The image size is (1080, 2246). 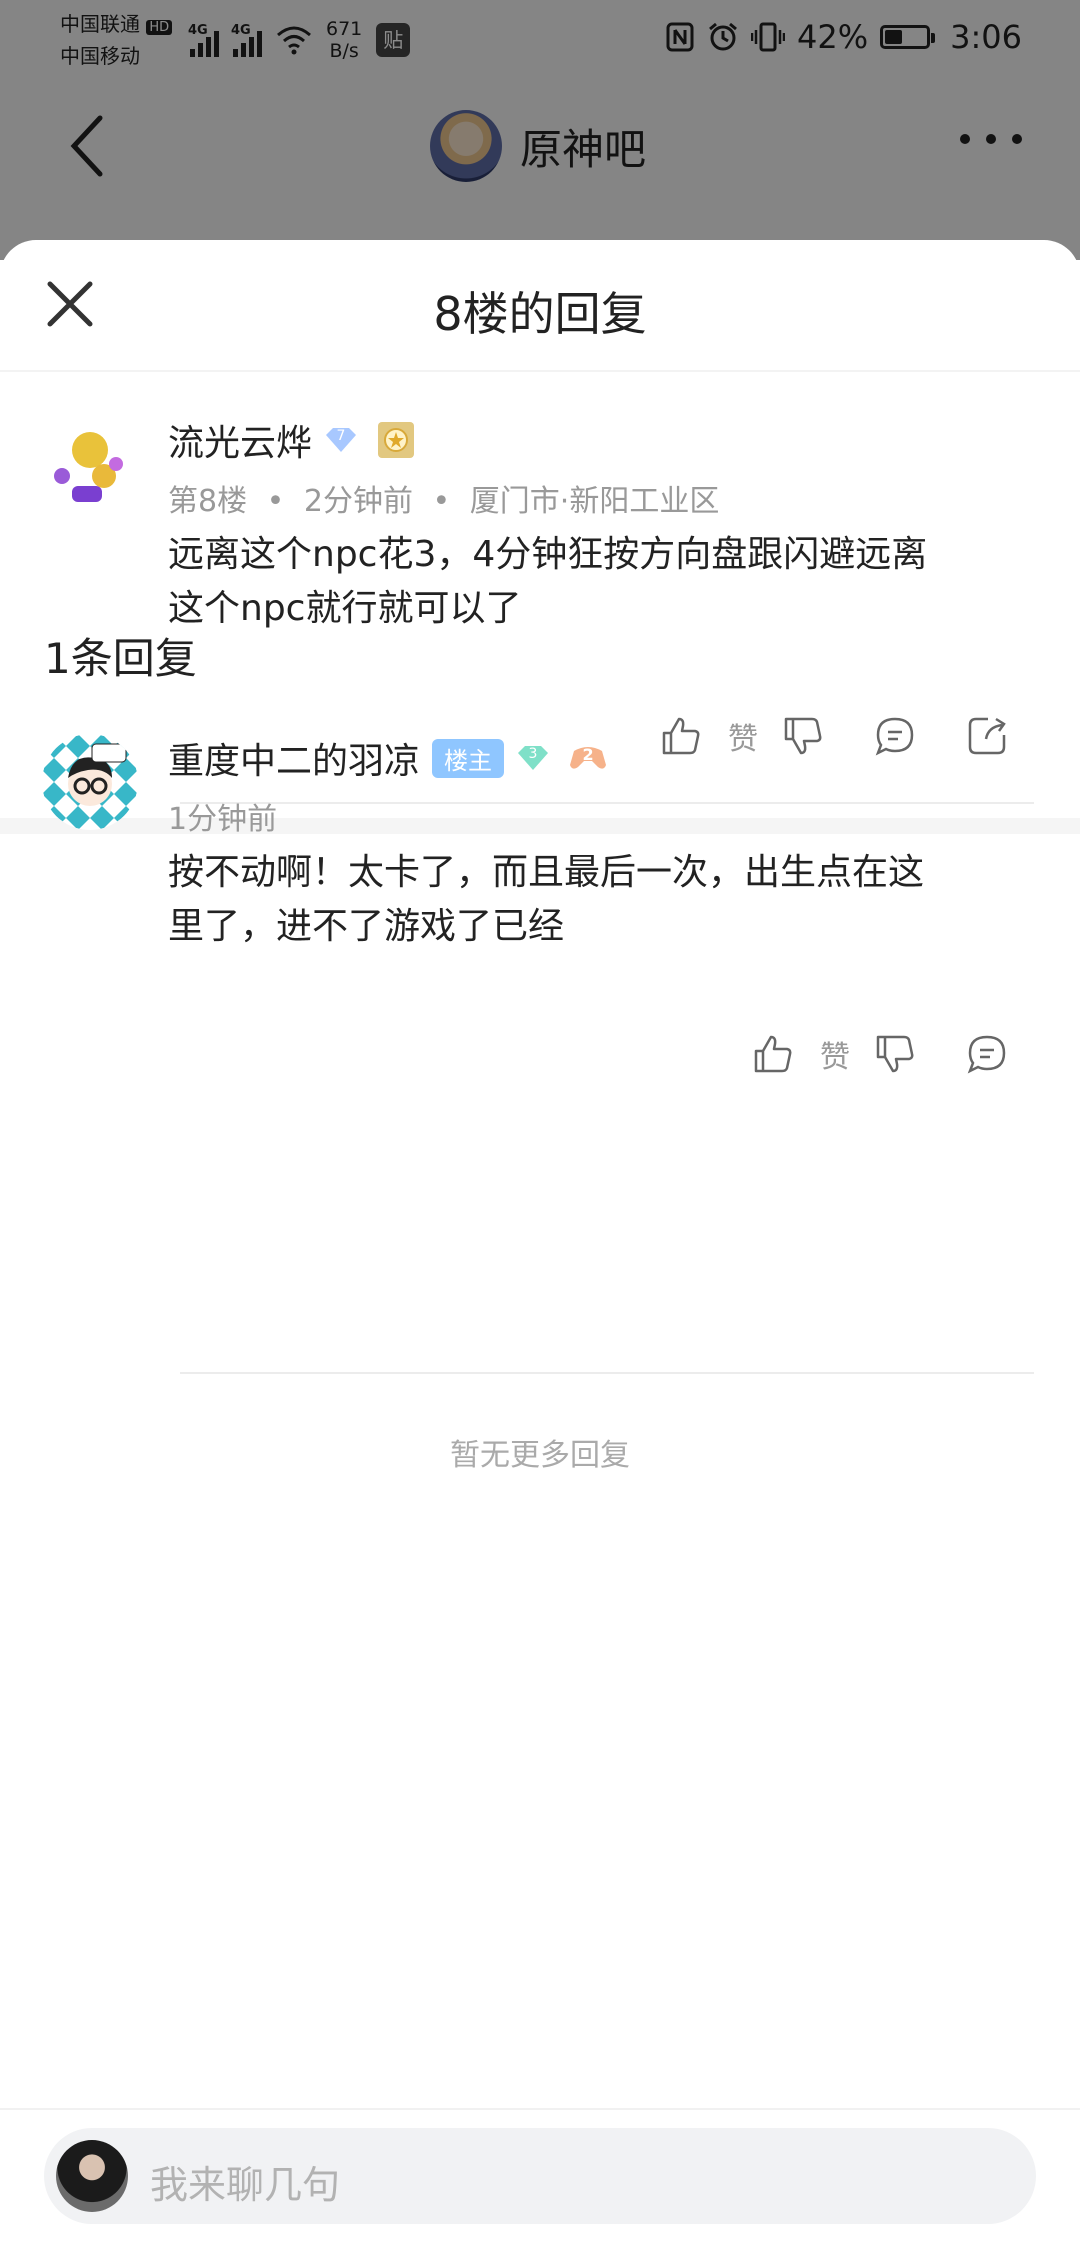 I want to click on bottom-input-bar: 我来聊几句, so click(x=540, y=2177).